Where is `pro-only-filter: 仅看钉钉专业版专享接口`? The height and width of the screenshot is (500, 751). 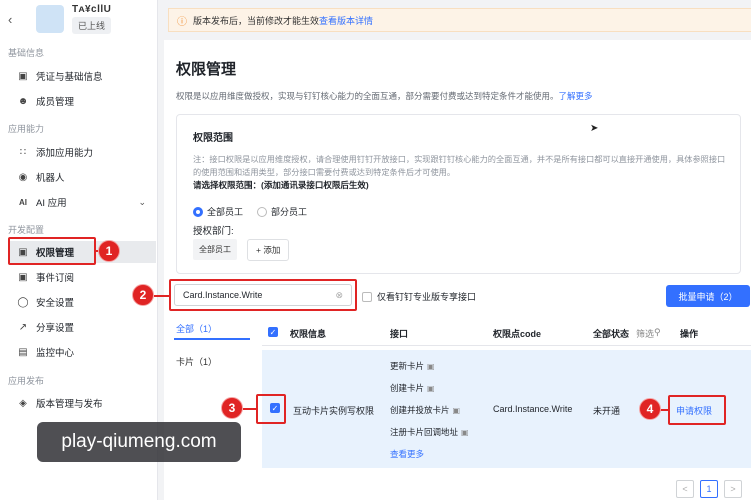 pro-only-filter: 仅看钉钉专业版专享接口 is located at coordinates (419, 296).